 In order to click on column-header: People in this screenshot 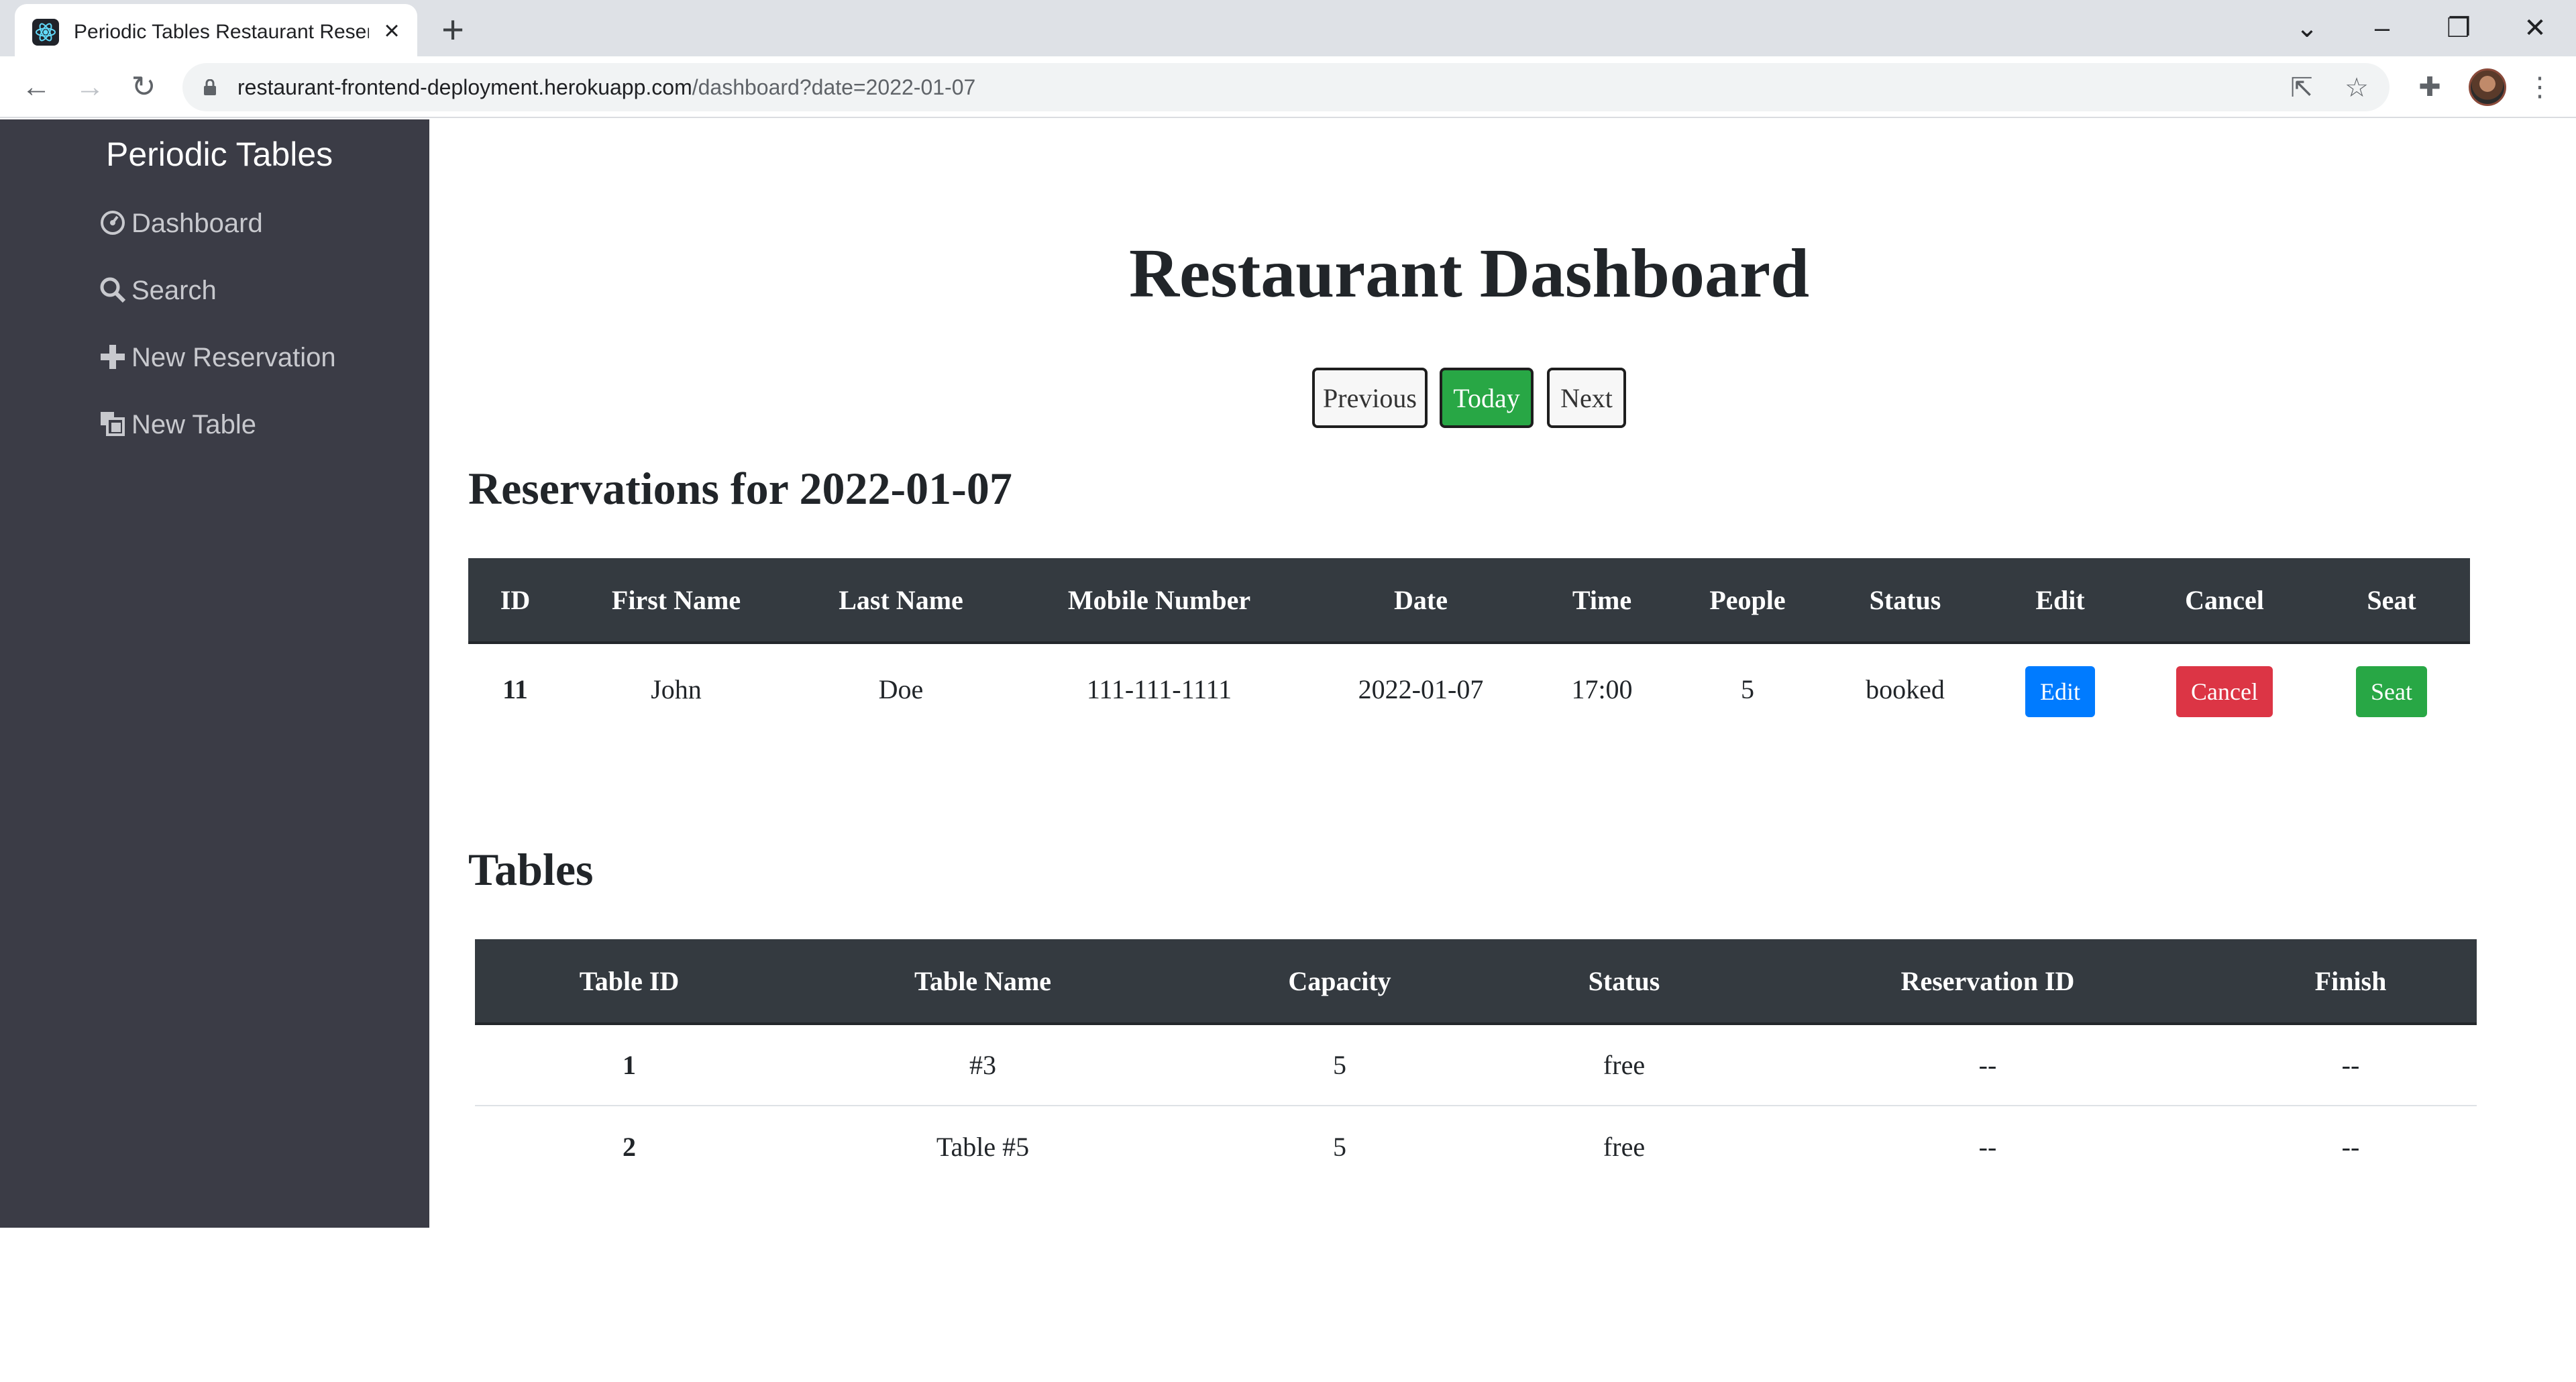, I will do `click(1747, 601)`.